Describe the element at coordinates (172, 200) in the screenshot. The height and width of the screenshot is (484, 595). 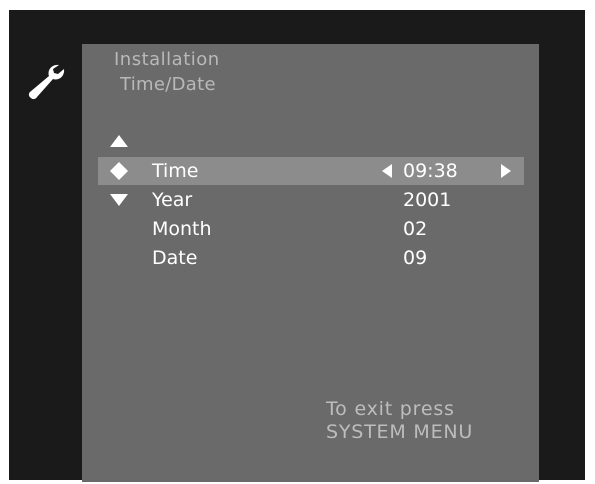
I see `menu-item-label: Year` at that location.